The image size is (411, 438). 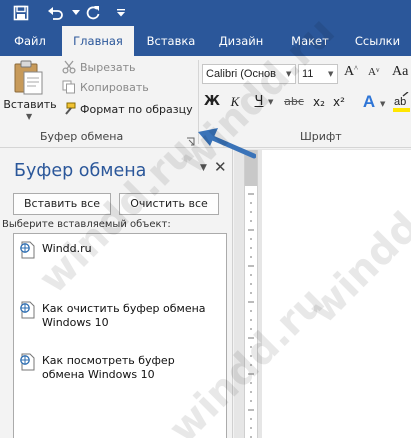 What do you see at coordinates (372, 72) in the screenshot?
I see `shrink-font-label: A` at bounding box center [372, 72].